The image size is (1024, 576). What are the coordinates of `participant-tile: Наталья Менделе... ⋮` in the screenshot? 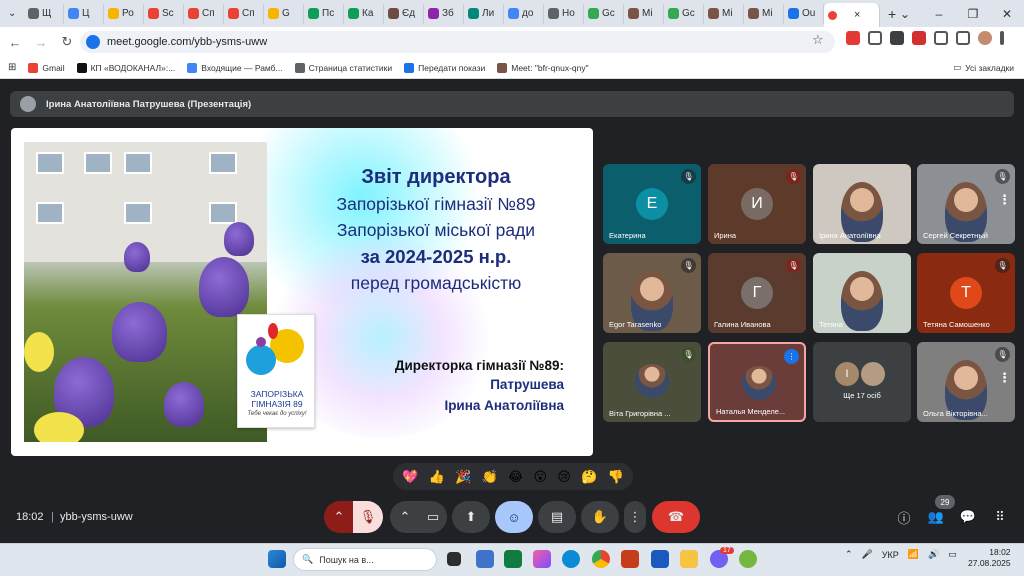 It's located at (757, 382).